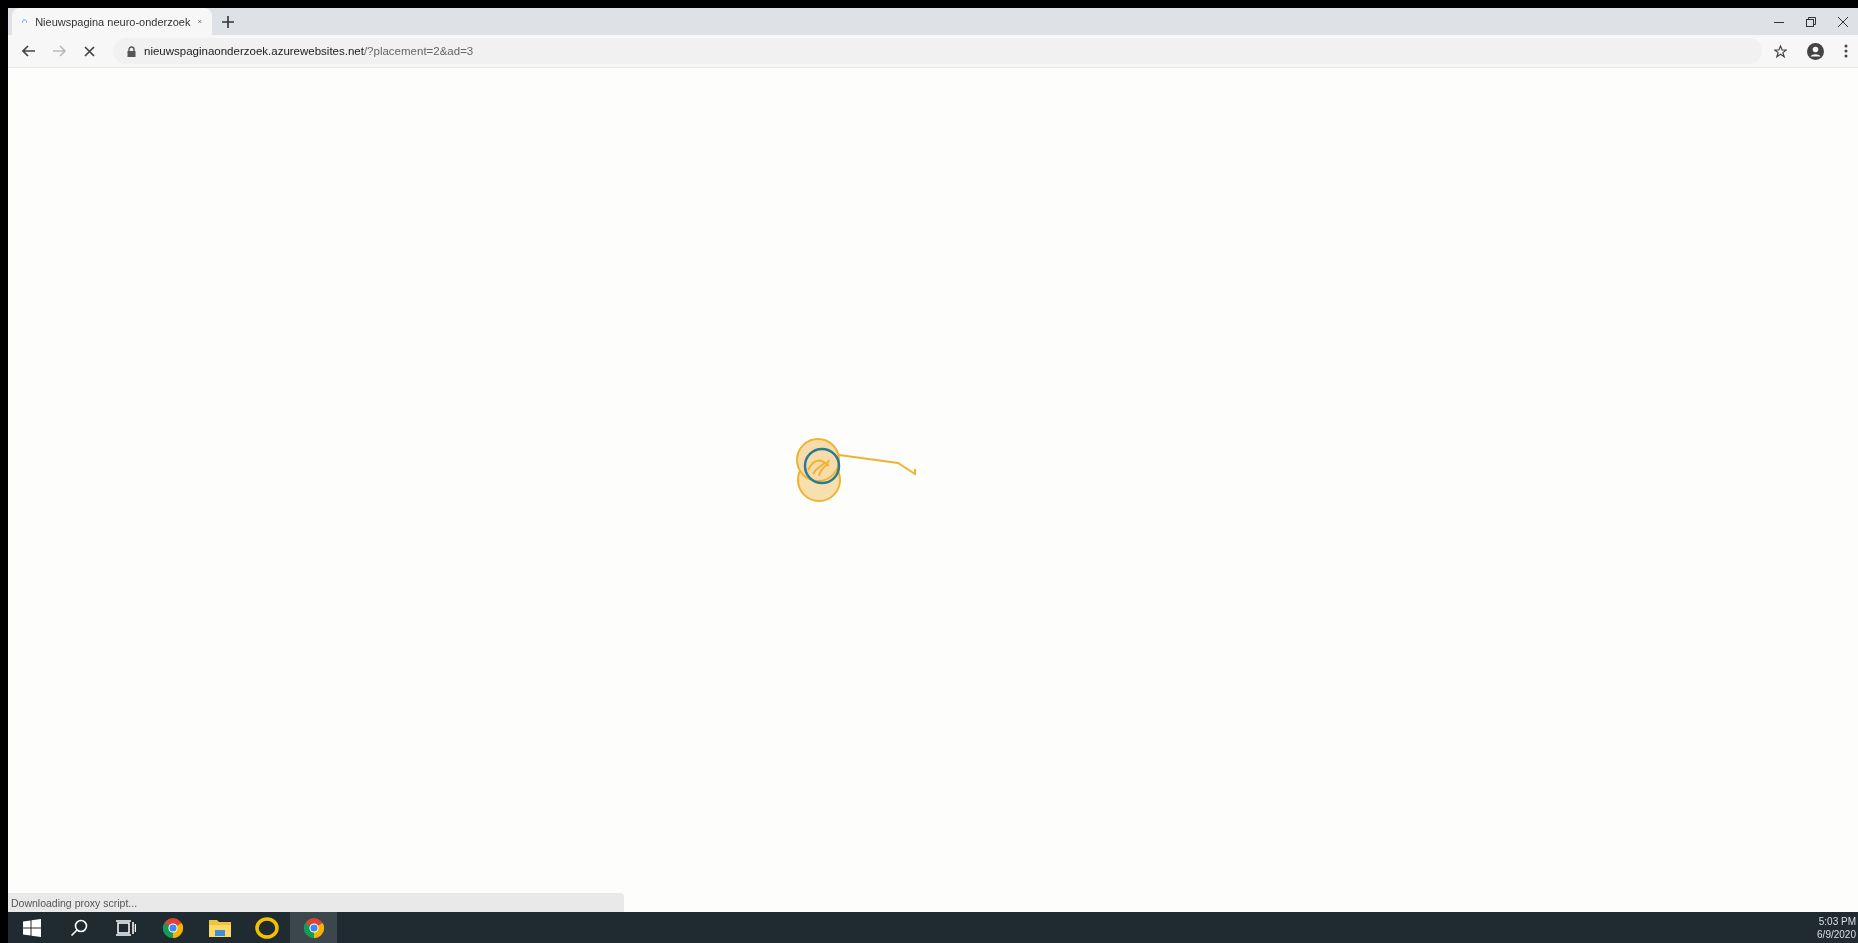 This screenshot has width=1858, height=943. What do you see at coordinates (1811, 21) in the screenshot?
I see `restore-icon` at bounding box center [1811, 21].